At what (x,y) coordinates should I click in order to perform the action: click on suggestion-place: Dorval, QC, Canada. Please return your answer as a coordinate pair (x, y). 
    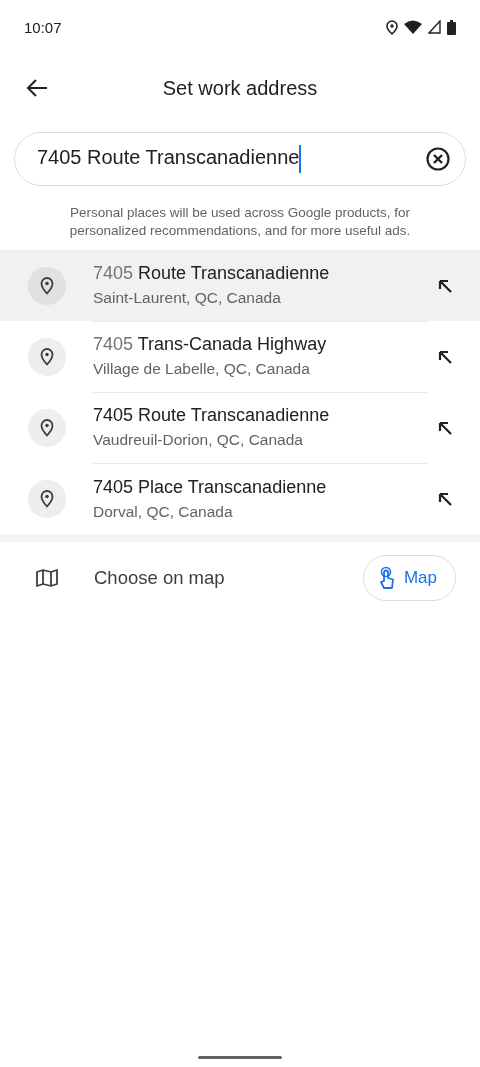
    Looking at the image, I should click on (163, 511).